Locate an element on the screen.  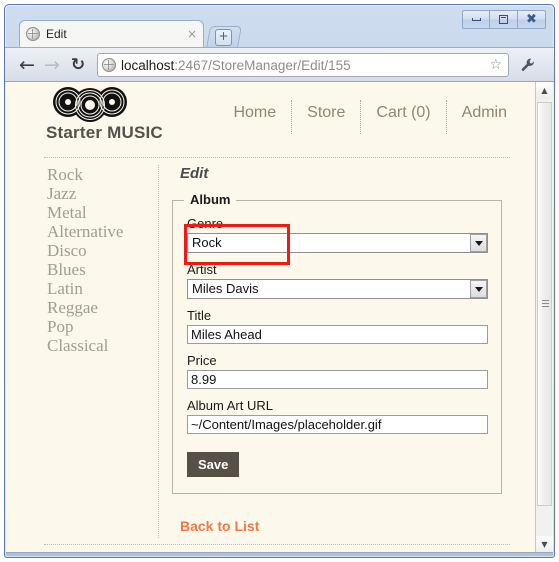
genre-select-value: Rock is located at coordinates (337, 243).